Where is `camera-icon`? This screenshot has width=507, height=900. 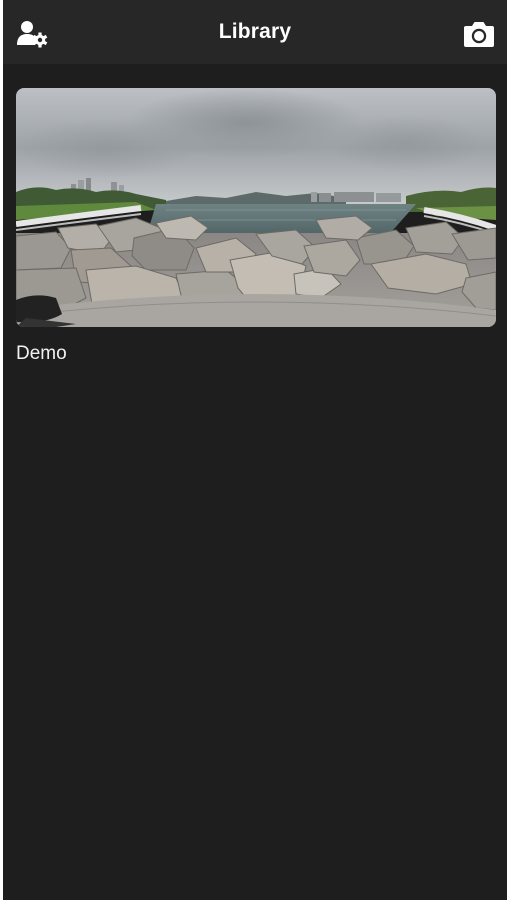 camera-icon is located at coordinates (479, 34).